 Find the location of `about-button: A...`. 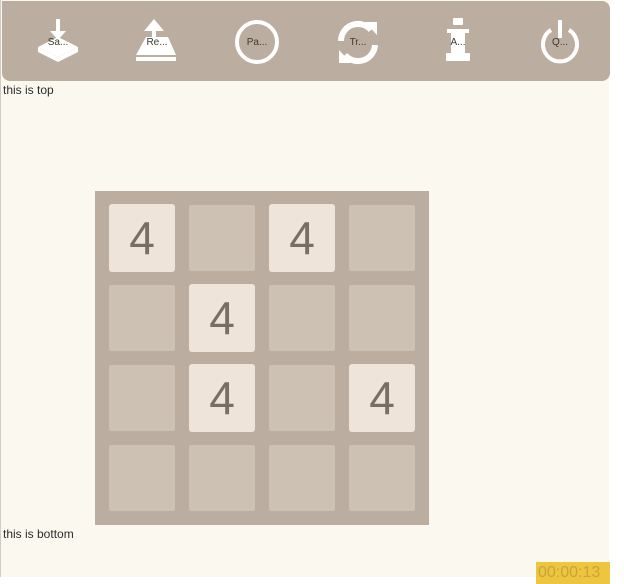

about-button: A... is located at coordinates (458, 40).